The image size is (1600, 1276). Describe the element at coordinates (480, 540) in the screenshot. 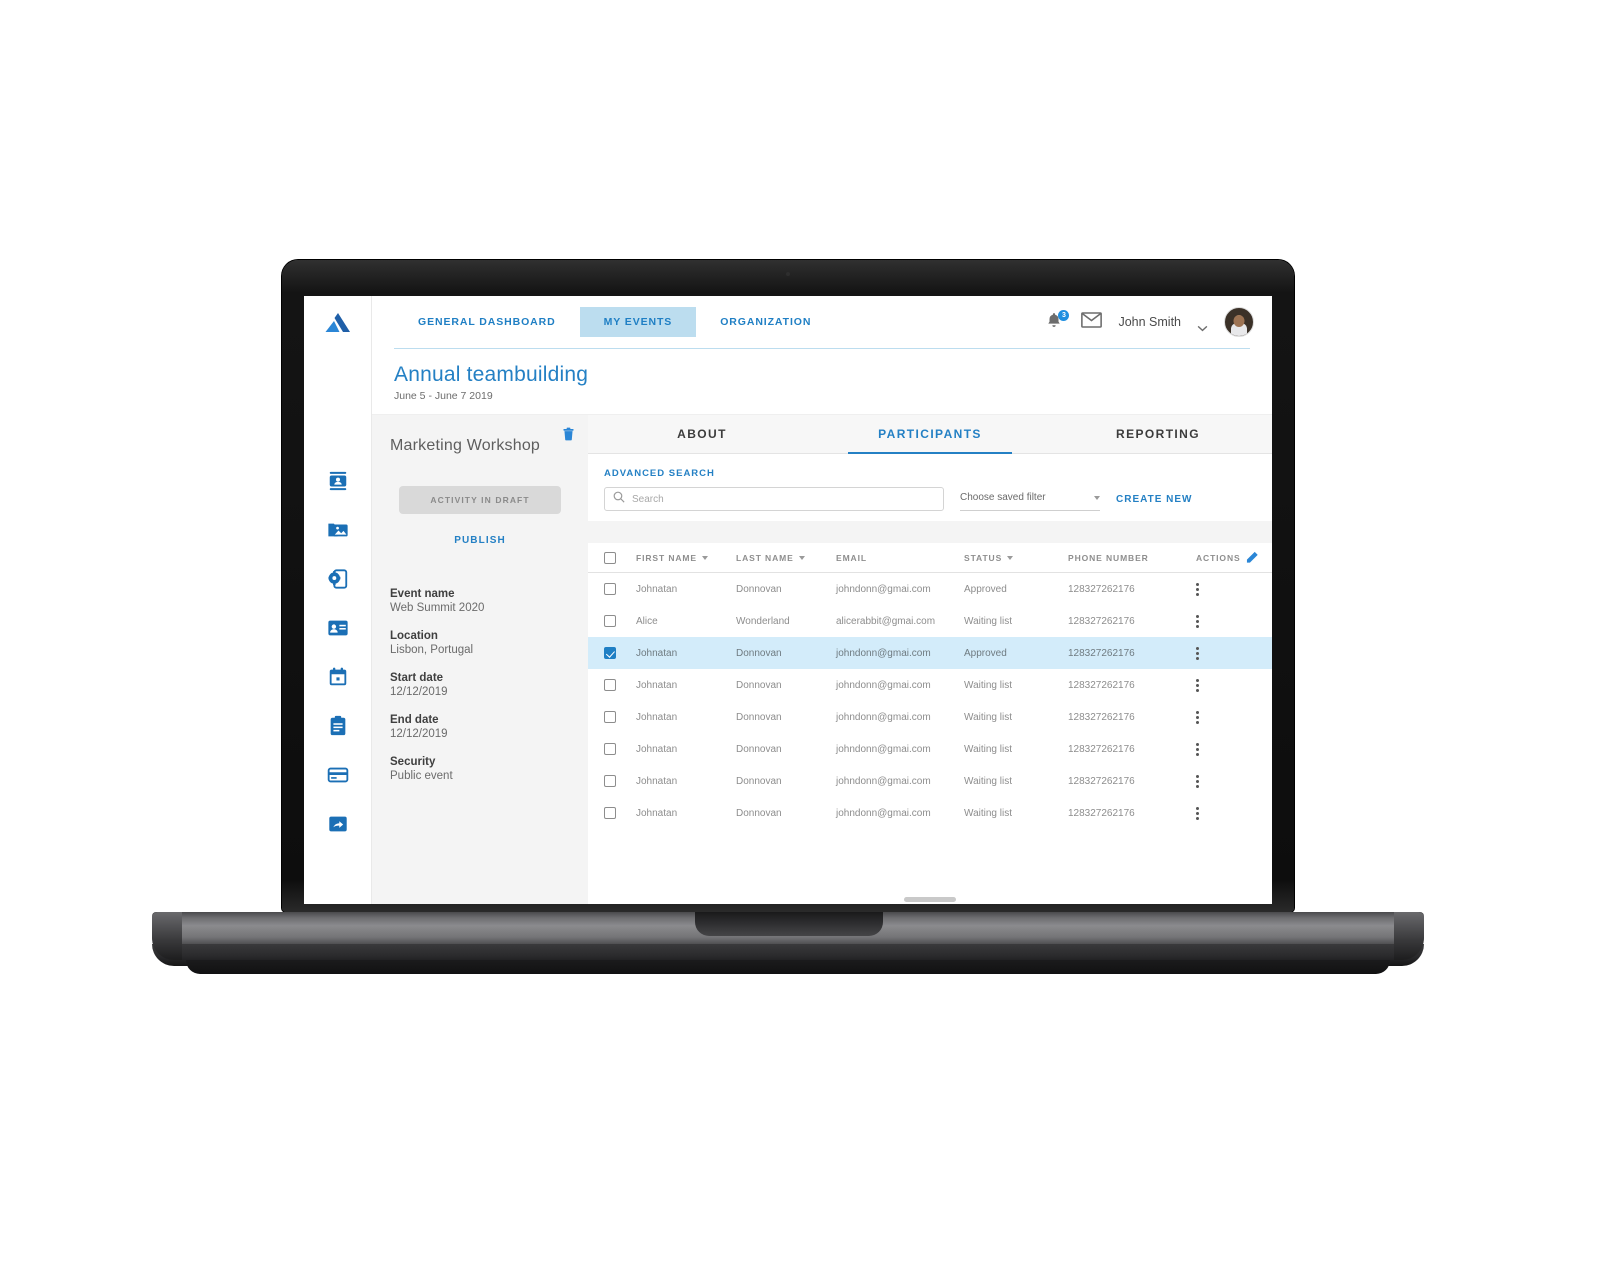

I see `publish-button: PUBLISH` at that location.